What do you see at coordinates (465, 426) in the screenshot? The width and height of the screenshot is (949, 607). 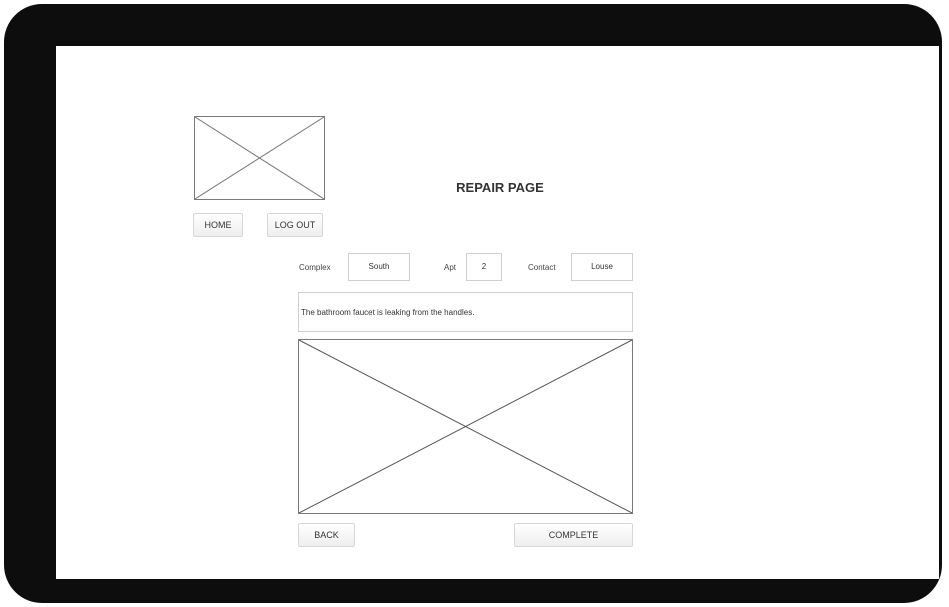 I see `repair-photo-image-placeholder-icon` at bounding box center [465, 426].